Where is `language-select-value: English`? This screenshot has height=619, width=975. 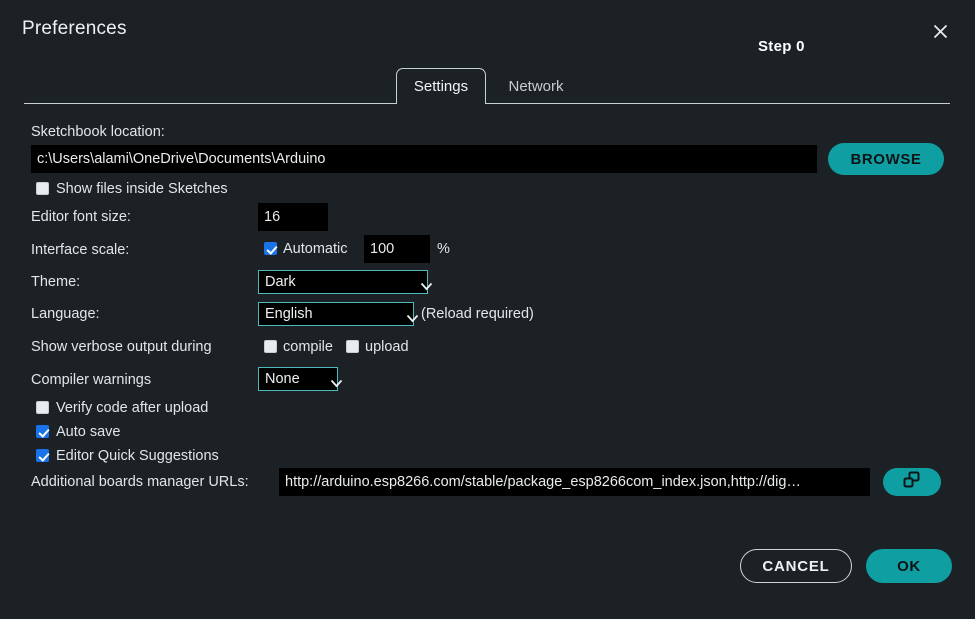 language-select-value: English is located at coordinates (289, 314).